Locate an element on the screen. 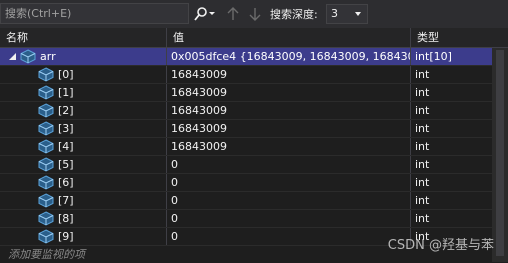 The height and width of the screenshot is (263, 508). name-cell: [2] is located at coordinates (83, 110).